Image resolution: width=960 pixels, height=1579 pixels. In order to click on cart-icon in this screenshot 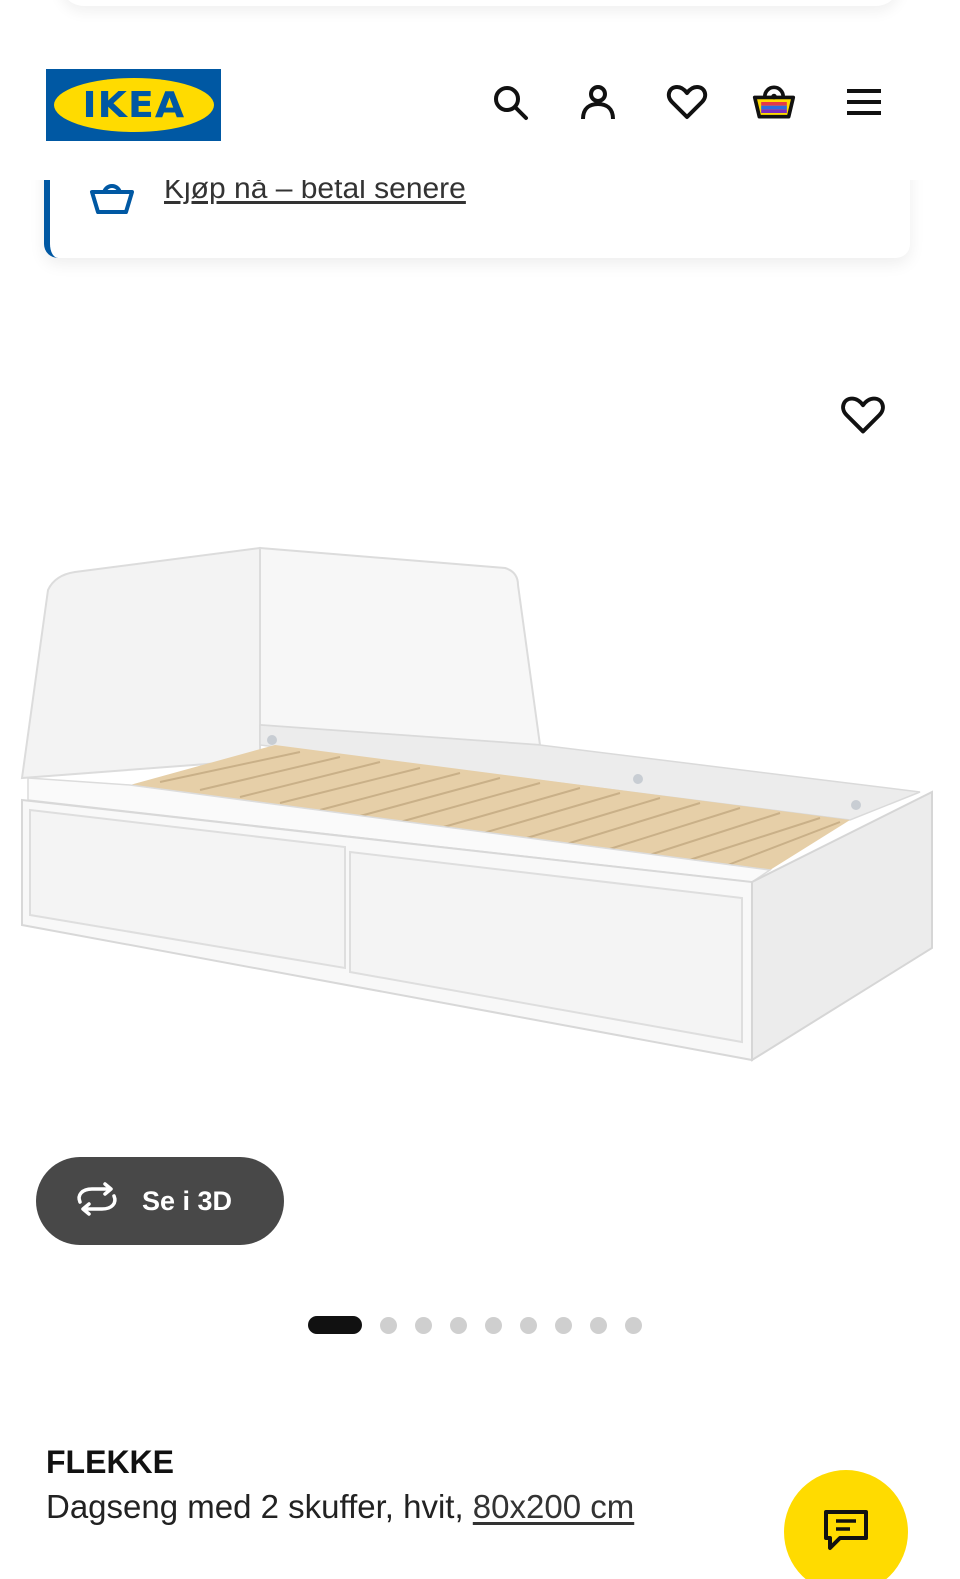, I will do `click(774, 102)`.